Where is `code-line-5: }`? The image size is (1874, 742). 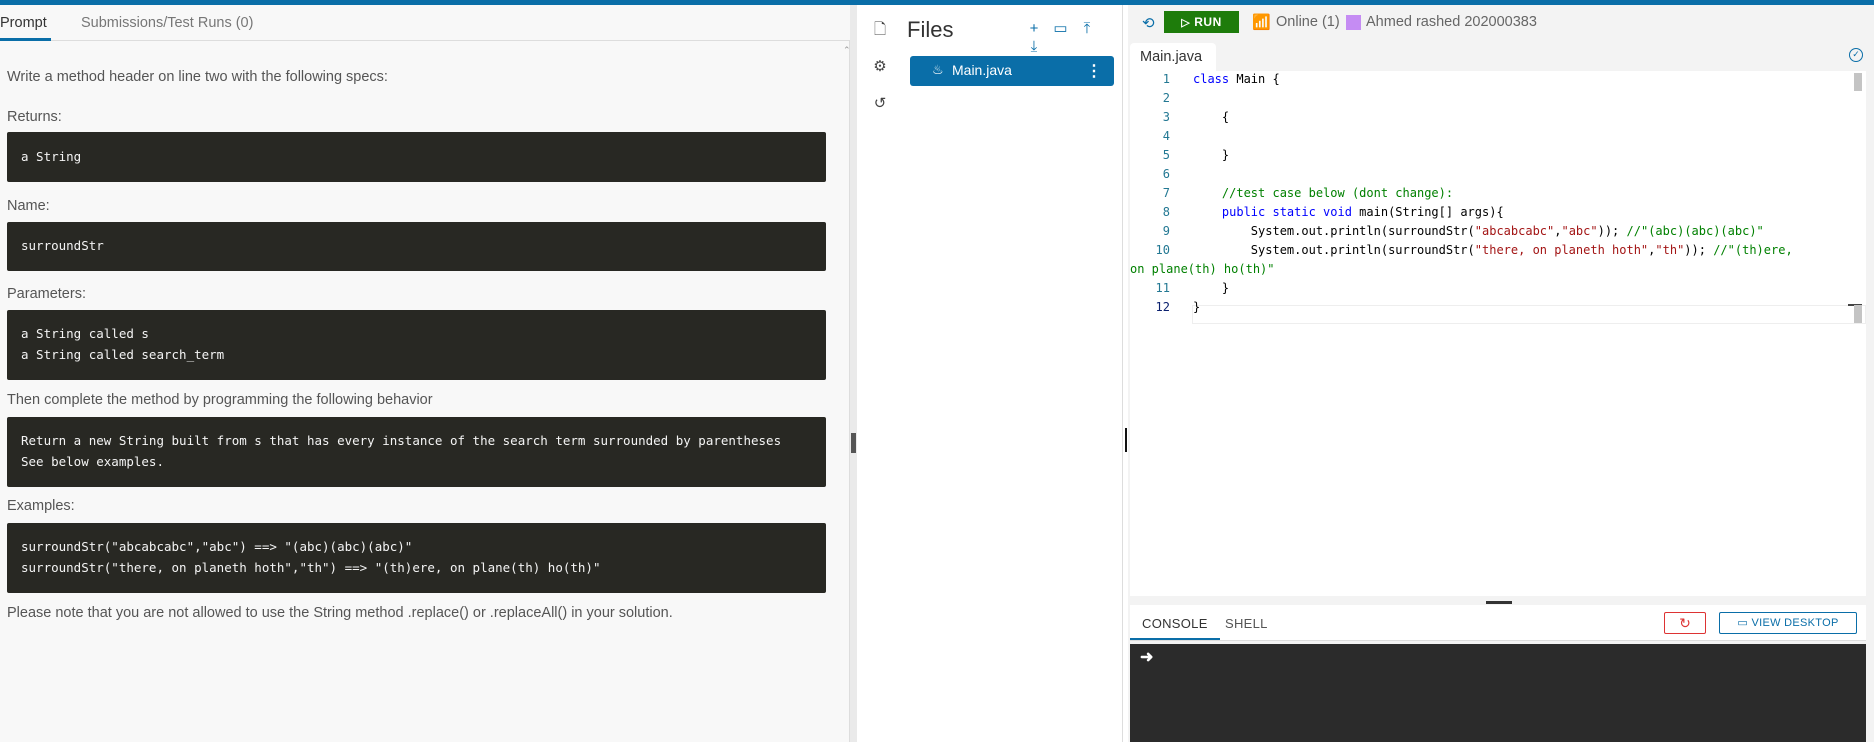
code-line-5: } is located at coordinates (1211, 155).